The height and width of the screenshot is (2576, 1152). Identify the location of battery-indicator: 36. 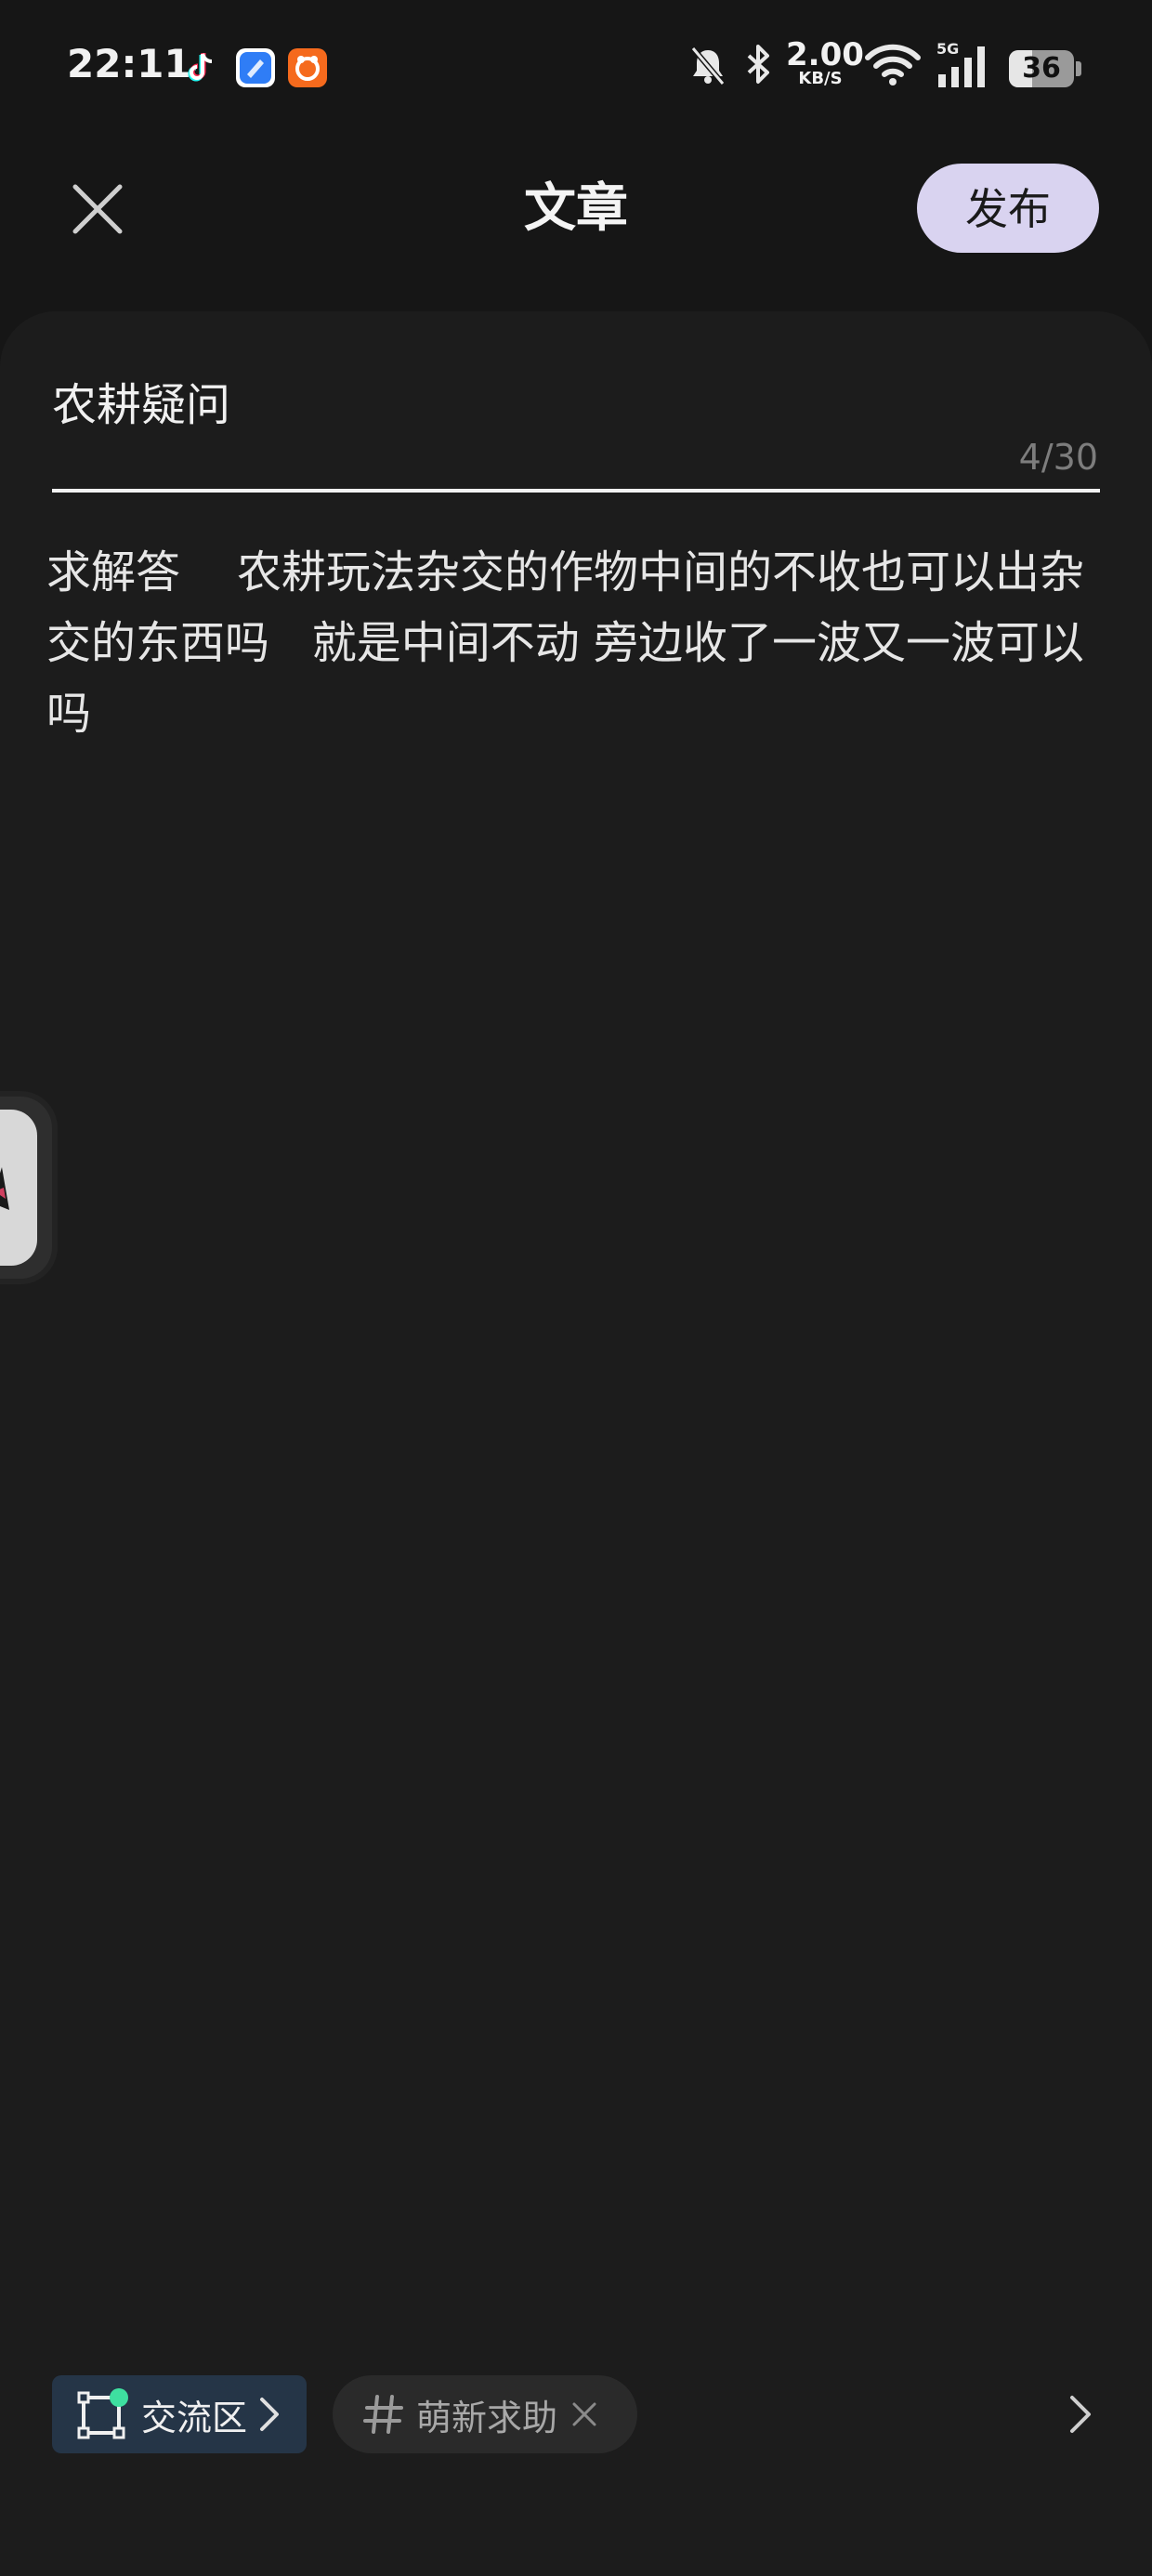
(1041, 68).